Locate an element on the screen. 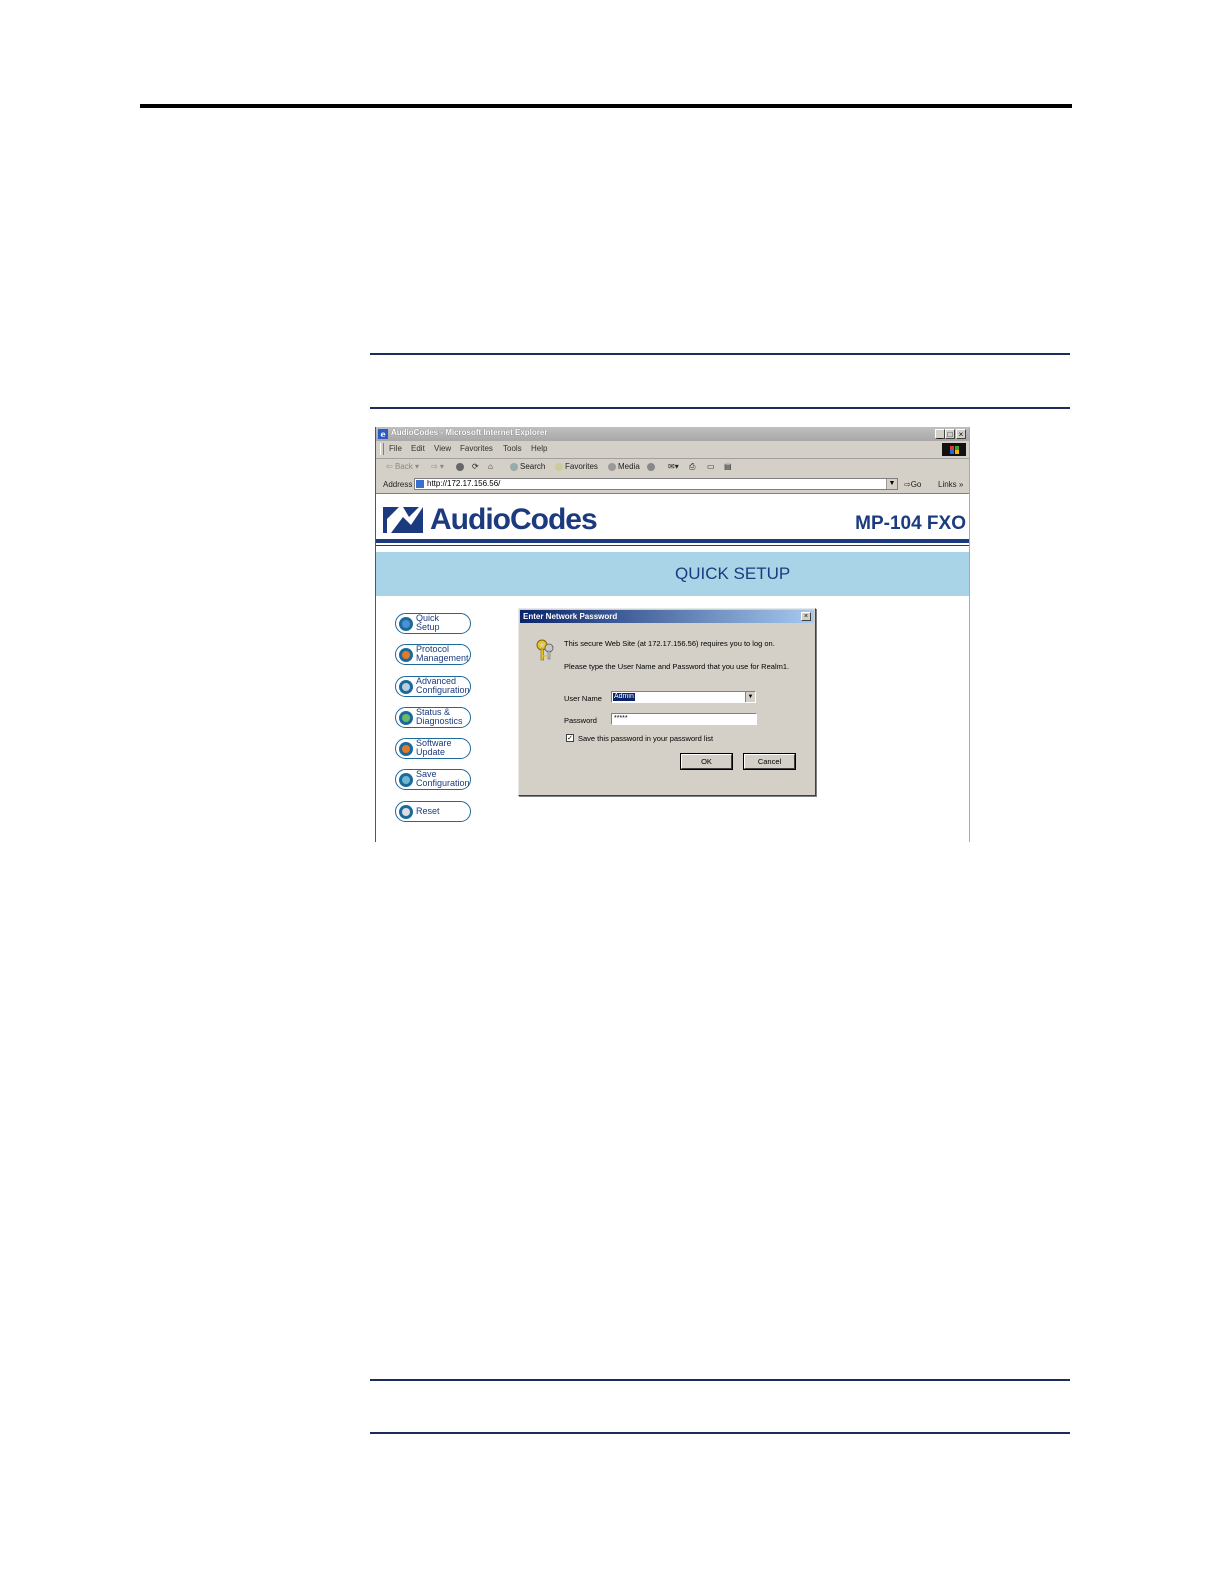  favorites-label: Favorites is located at coordinates (581, 466).